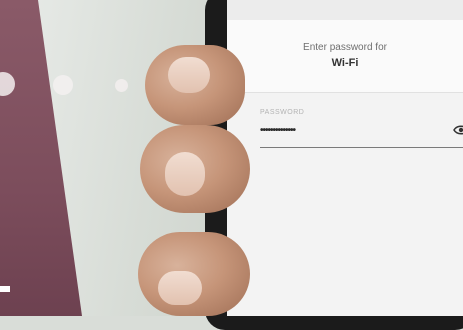  What do you see at coordinates (350, 130) in the screenshot?
I see `password-field: ••••••••••••••` at bounding box center [350, 130].